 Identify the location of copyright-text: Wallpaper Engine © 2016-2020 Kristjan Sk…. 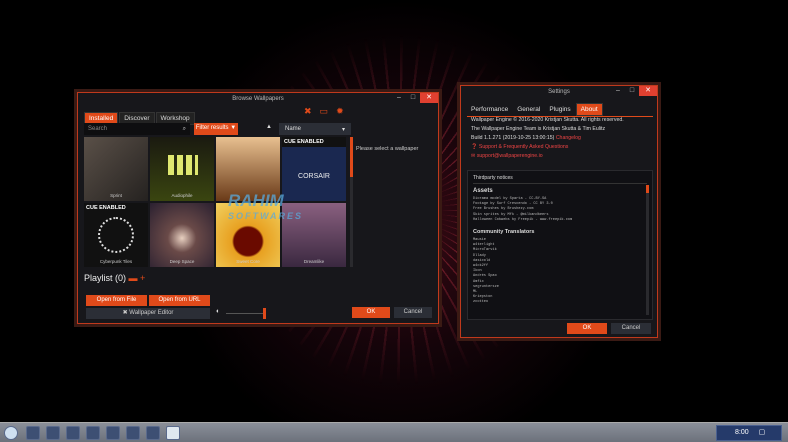
(547, 120).